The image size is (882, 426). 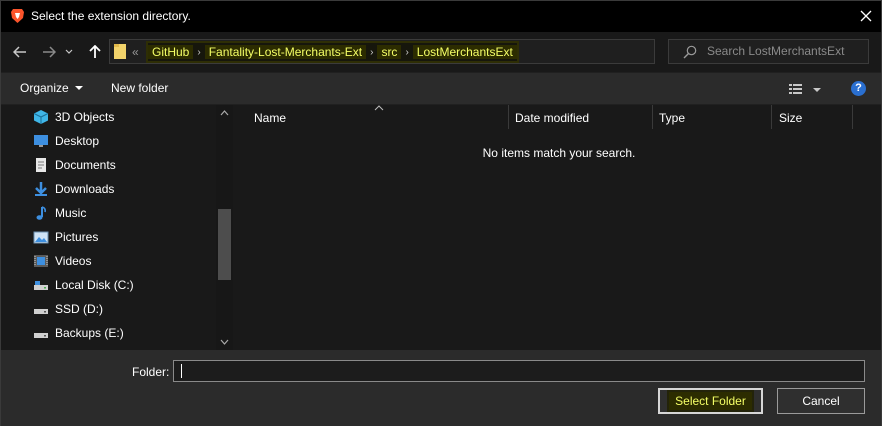 What do you see at coordinates (135, 52) in the screenshot?
I see `overflow-crumb: «` at bounding box center [135, 52].